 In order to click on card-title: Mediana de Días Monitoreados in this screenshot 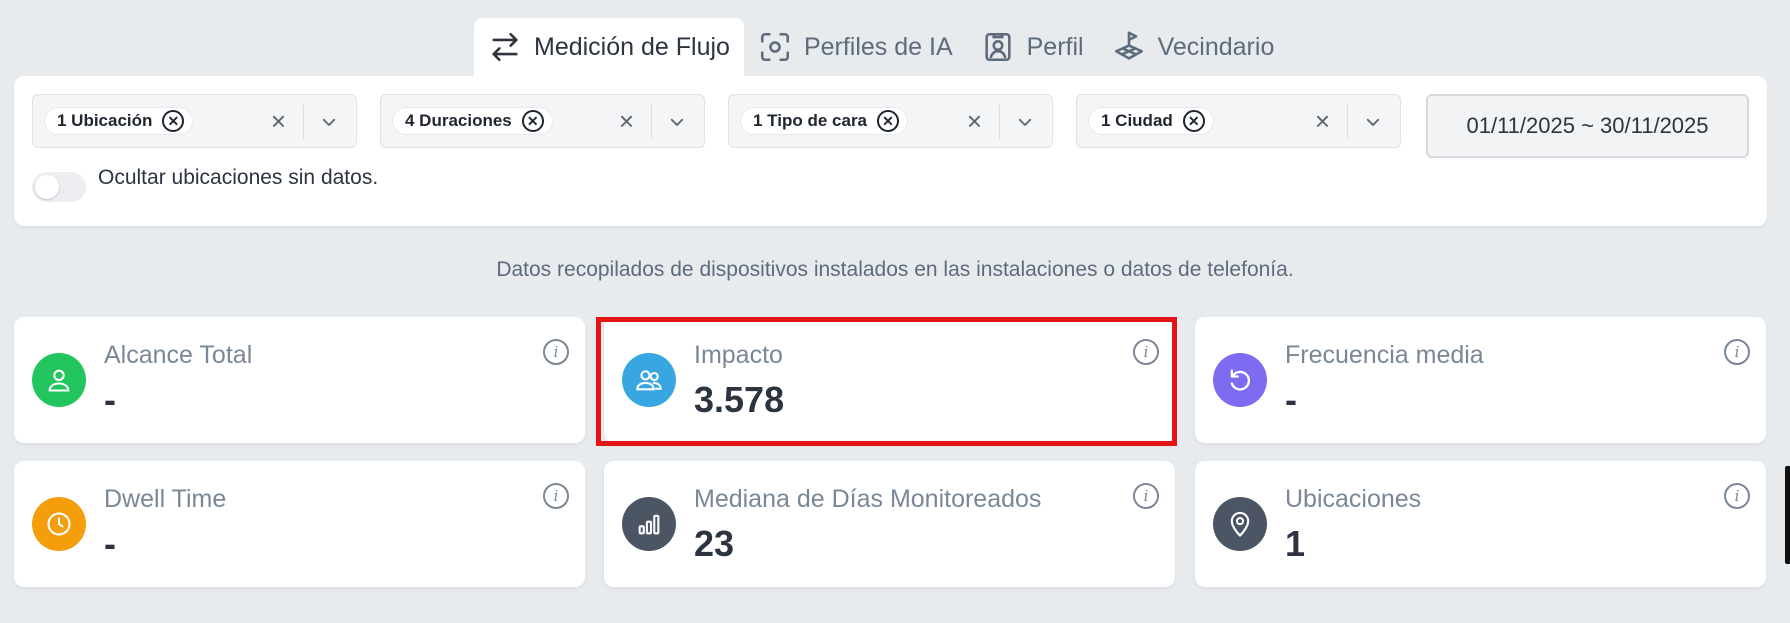, I will do `click(868, 499)`.